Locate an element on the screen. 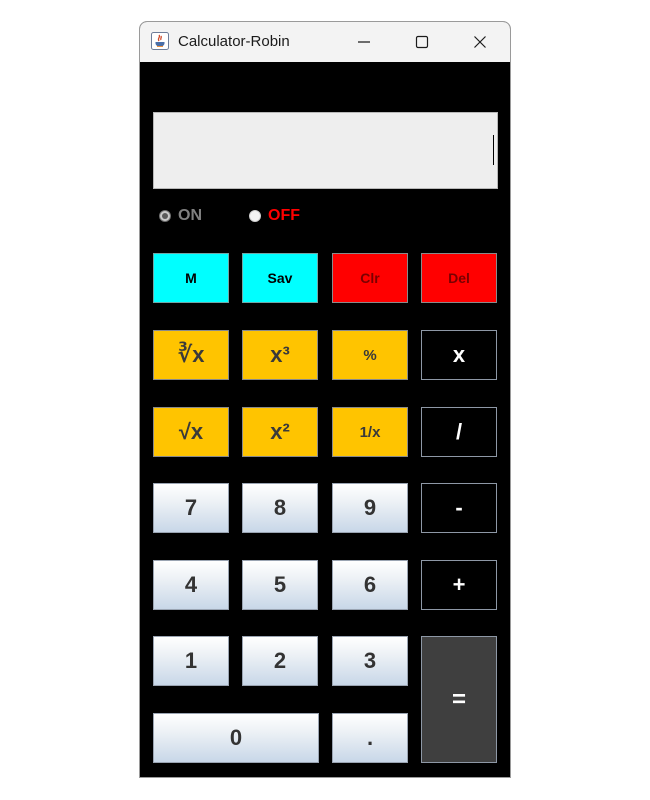  multiply-button: x is located at coordinates (459, 355).